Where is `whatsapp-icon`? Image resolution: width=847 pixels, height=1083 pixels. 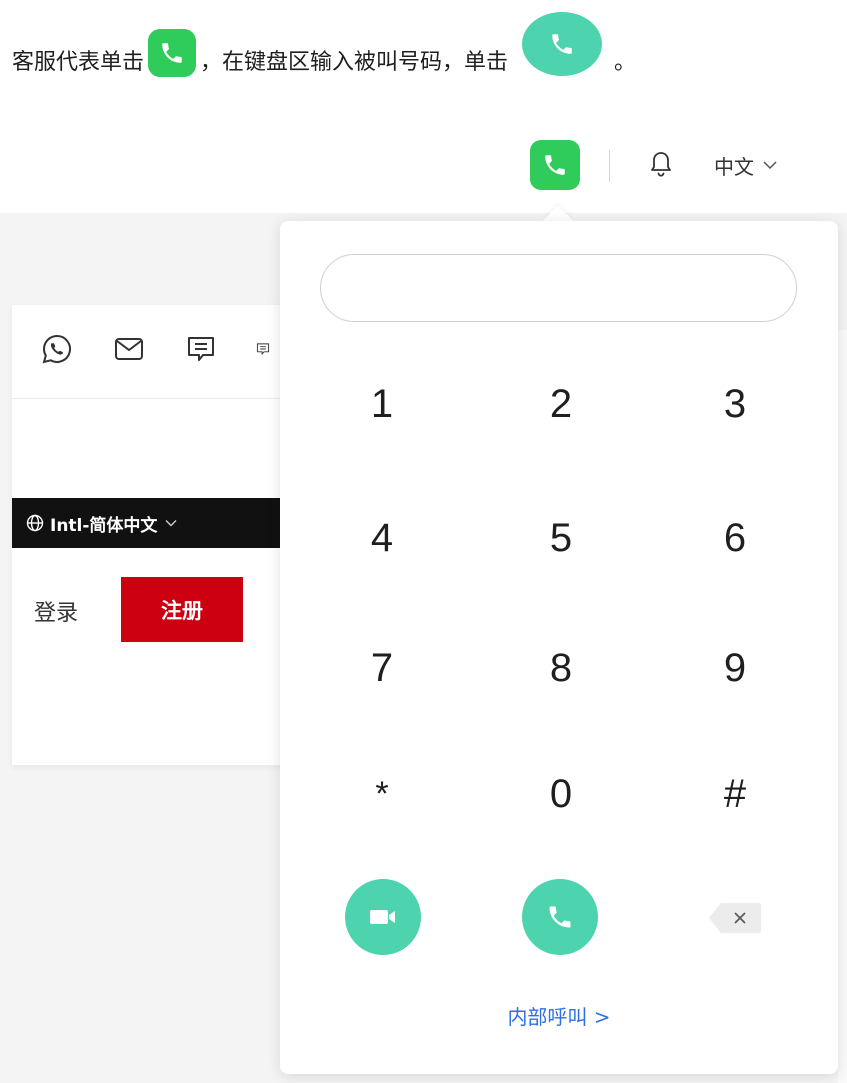
whatsapp-icon is located at coordinates (57, 349).